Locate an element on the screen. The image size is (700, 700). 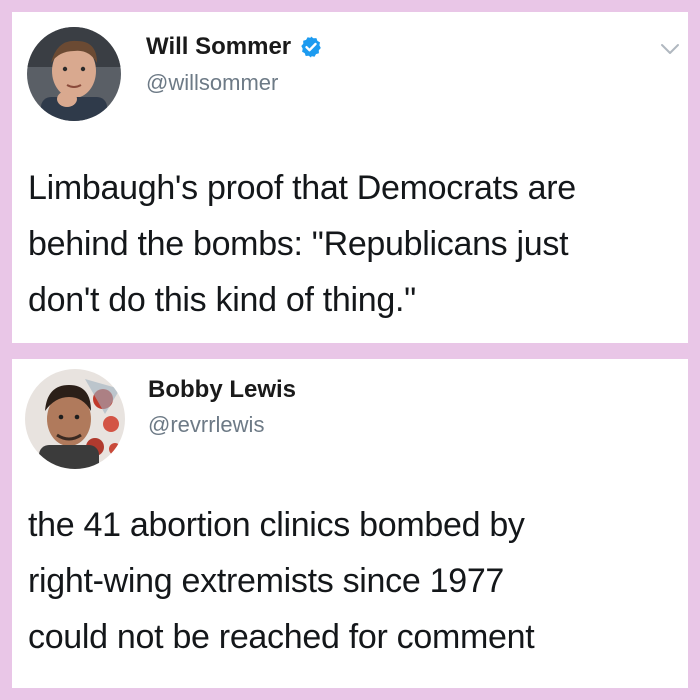
tweet-text-line: could not be reached for comment is located at coordinates (281, 637).